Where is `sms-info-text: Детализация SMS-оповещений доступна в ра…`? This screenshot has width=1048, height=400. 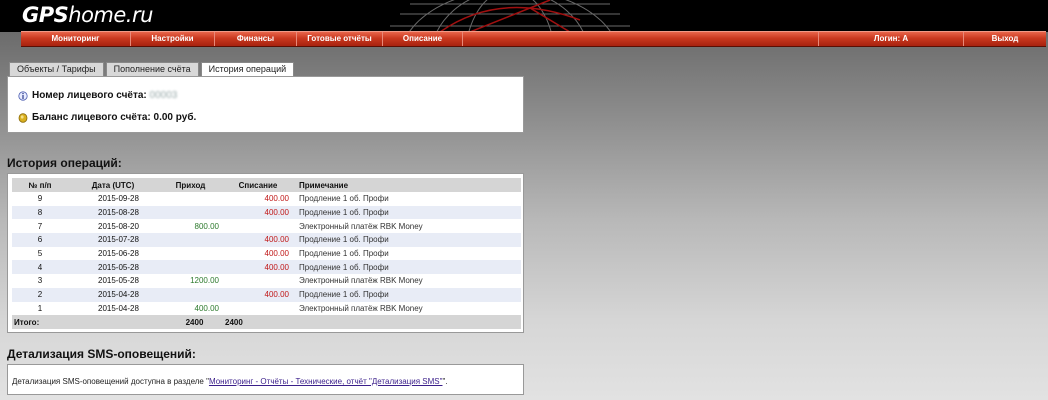
sms-info-text: Детализация SMS-оповещений доступна в ра… is located at coordinates (230, 381).